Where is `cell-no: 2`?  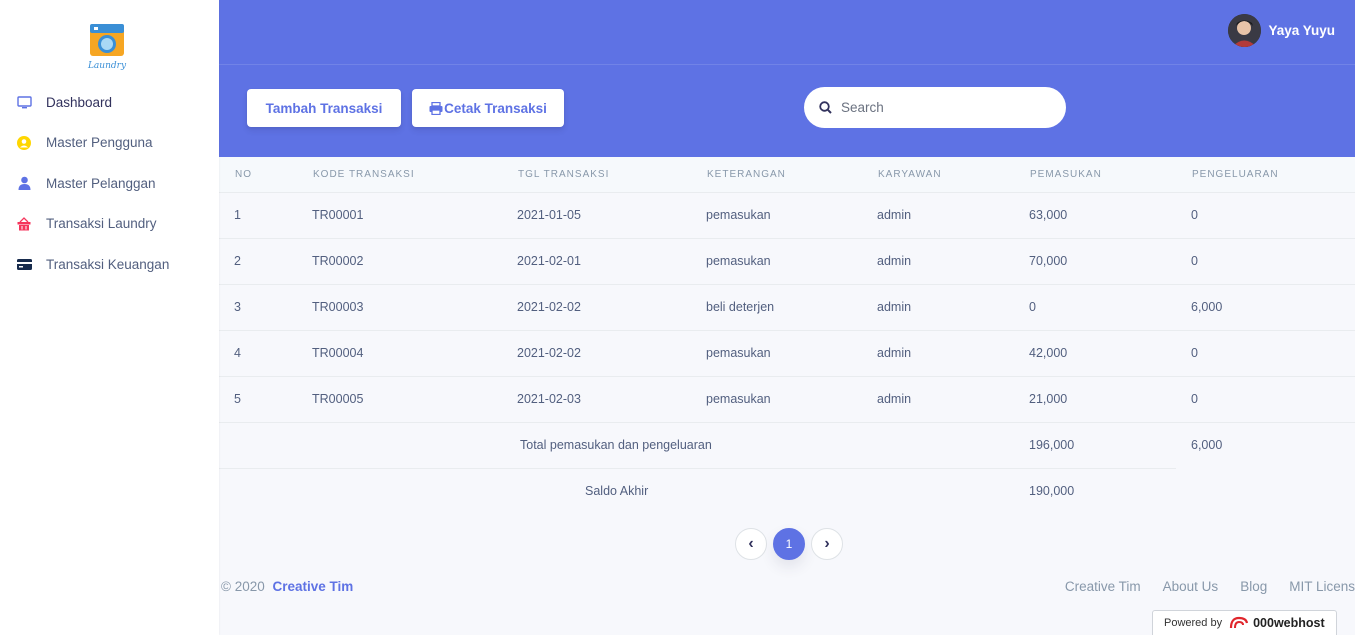 cell-no: 2 is located at coordinates (237, 261).